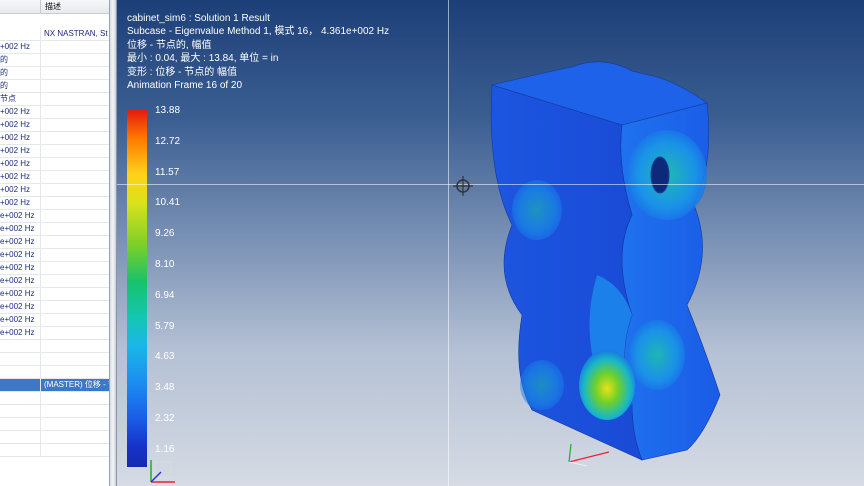 The width and height of the screenshot is (864, 486). What do you see at coordinates (162, 471) in the screenshot?
I see `wcs-triad-icon` at bounding box center [162, 471].